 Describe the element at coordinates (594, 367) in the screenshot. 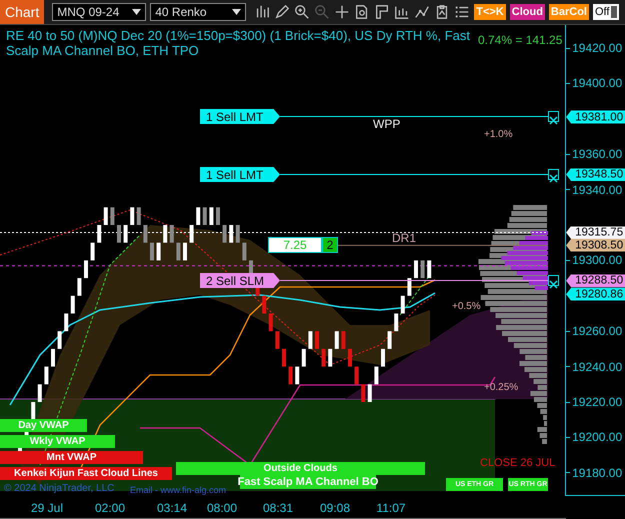

I see `price-tick-label: 19240.00` at that location.